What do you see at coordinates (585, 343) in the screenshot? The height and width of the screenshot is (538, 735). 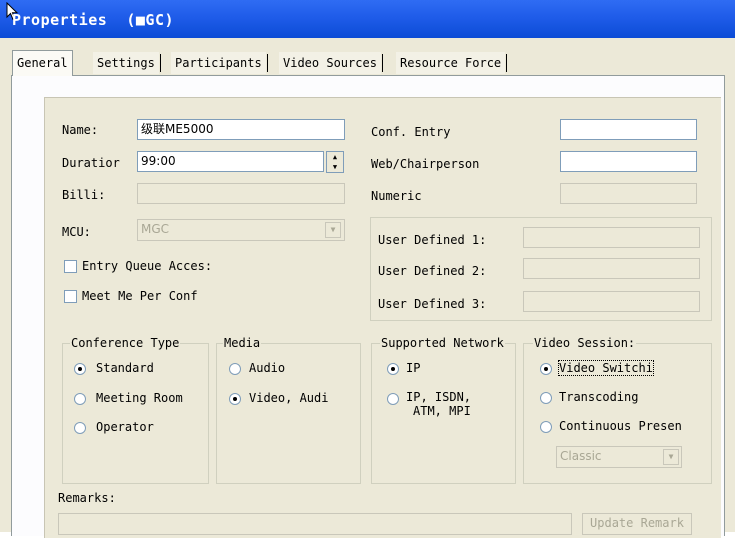 I see `video-session-title: Video Session:` at bounding box center [585, 343].